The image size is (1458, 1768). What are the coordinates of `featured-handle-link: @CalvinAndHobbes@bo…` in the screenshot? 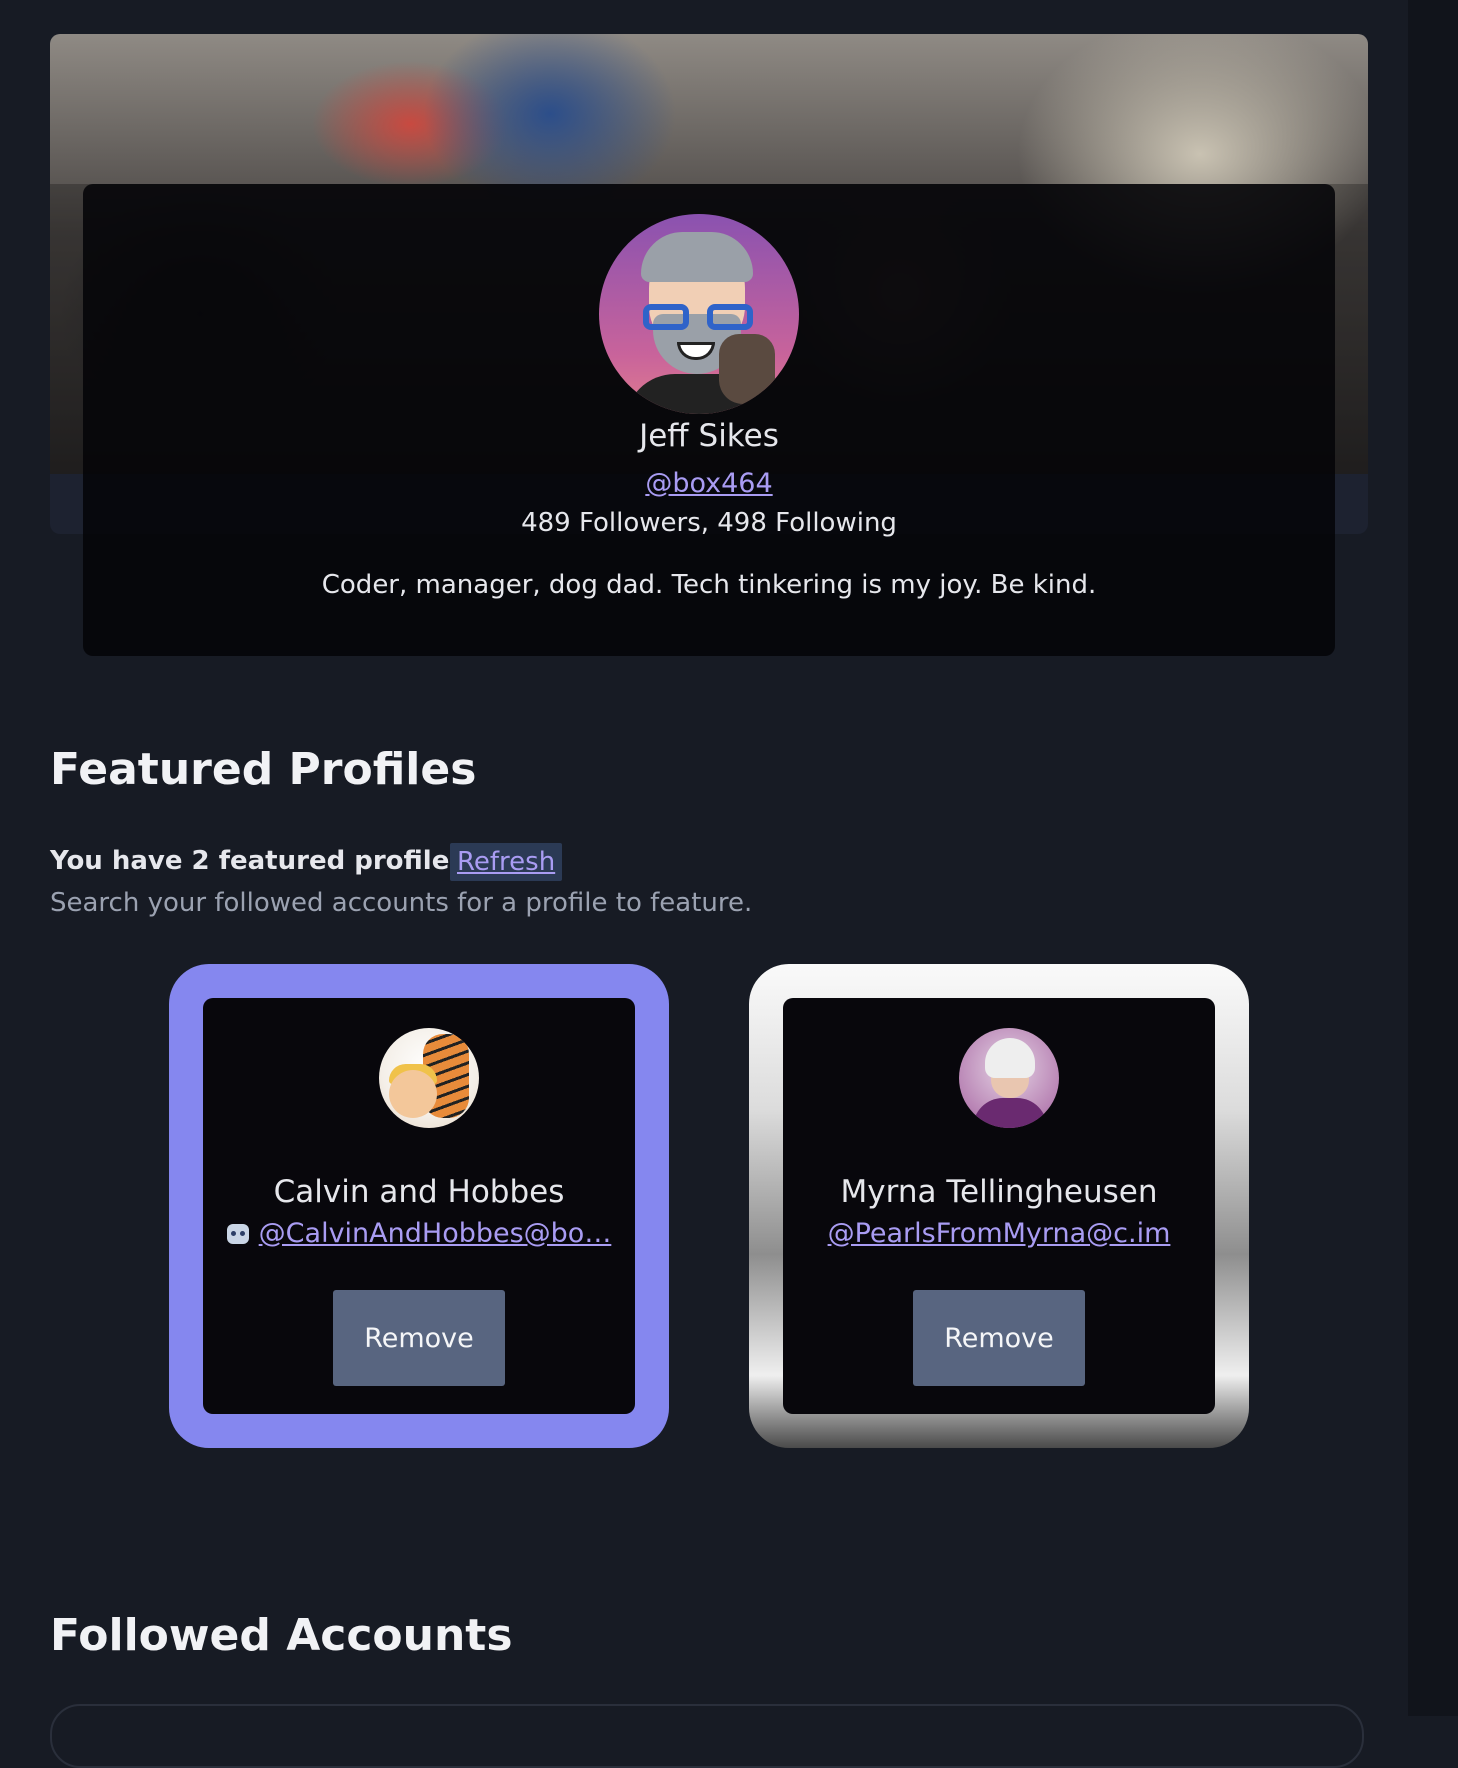 It's located at (435, 1233).